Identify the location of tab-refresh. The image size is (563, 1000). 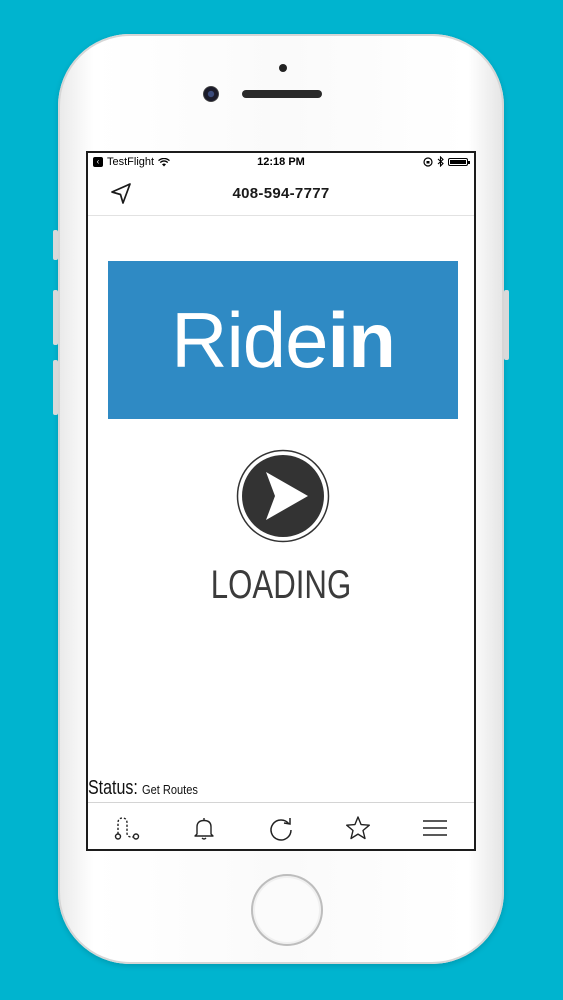
(281, 828).